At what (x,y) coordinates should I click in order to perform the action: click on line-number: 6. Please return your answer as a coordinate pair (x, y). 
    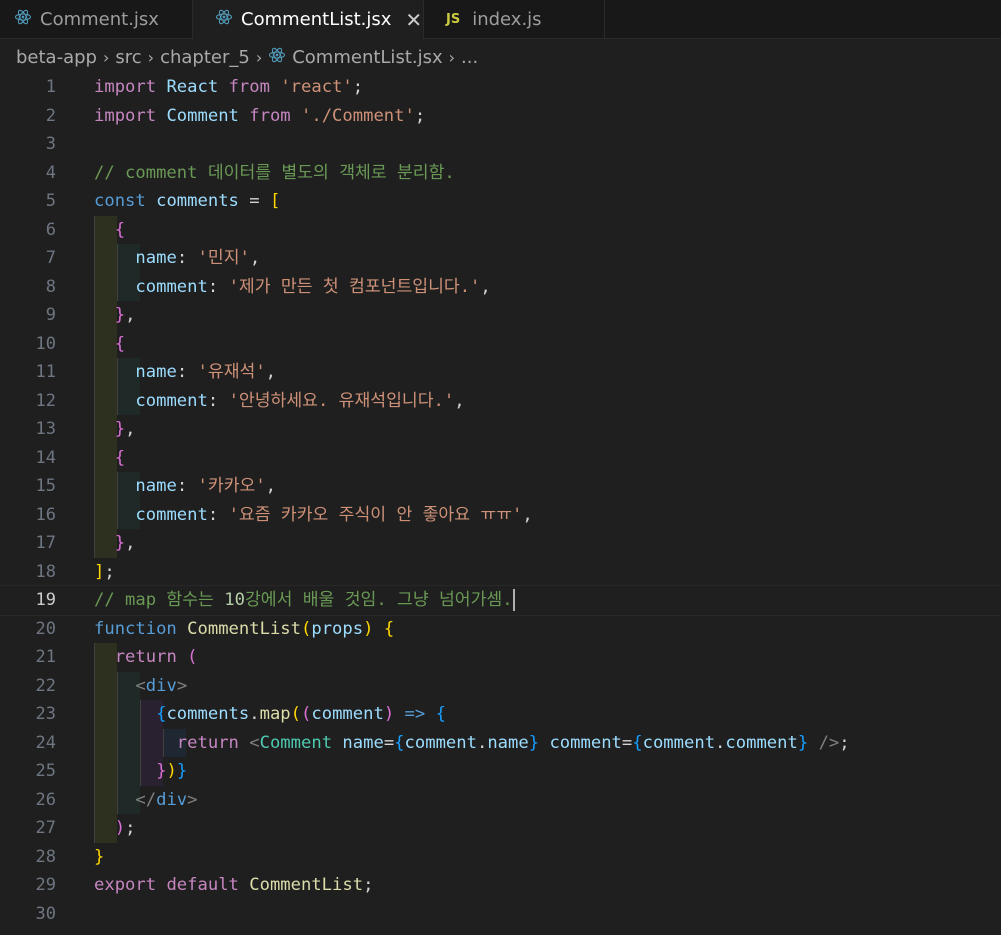
    Looking at the image, I should click on (50, 229).